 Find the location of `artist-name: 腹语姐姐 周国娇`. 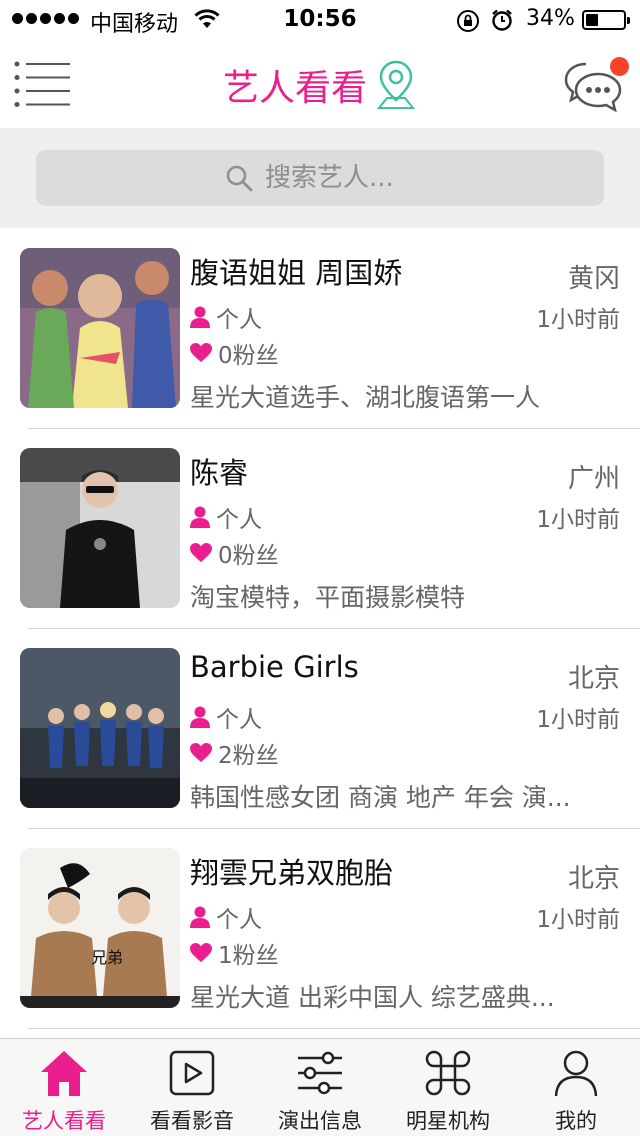

artist-name: 腹语姐姐 周国娇 is located at coordinates (296, 273).